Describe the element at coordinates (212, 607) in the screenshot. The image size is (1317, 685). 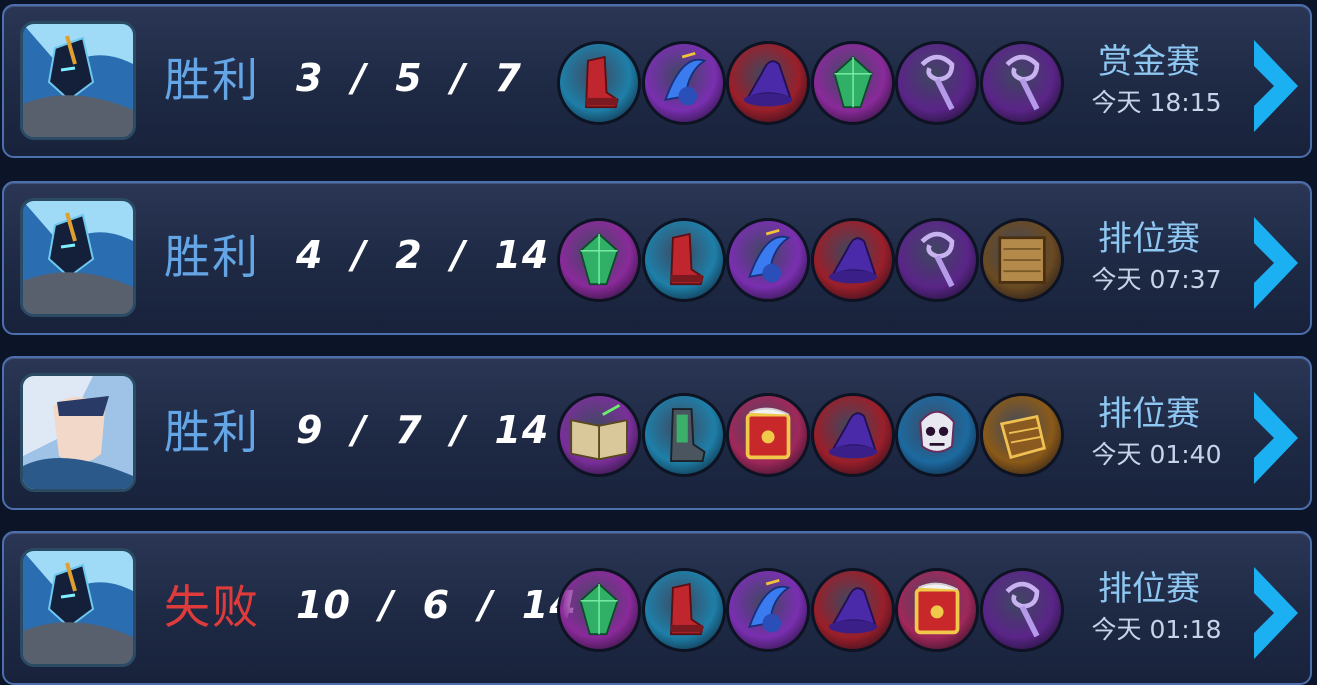
I see `match-result: 失败` at that location.